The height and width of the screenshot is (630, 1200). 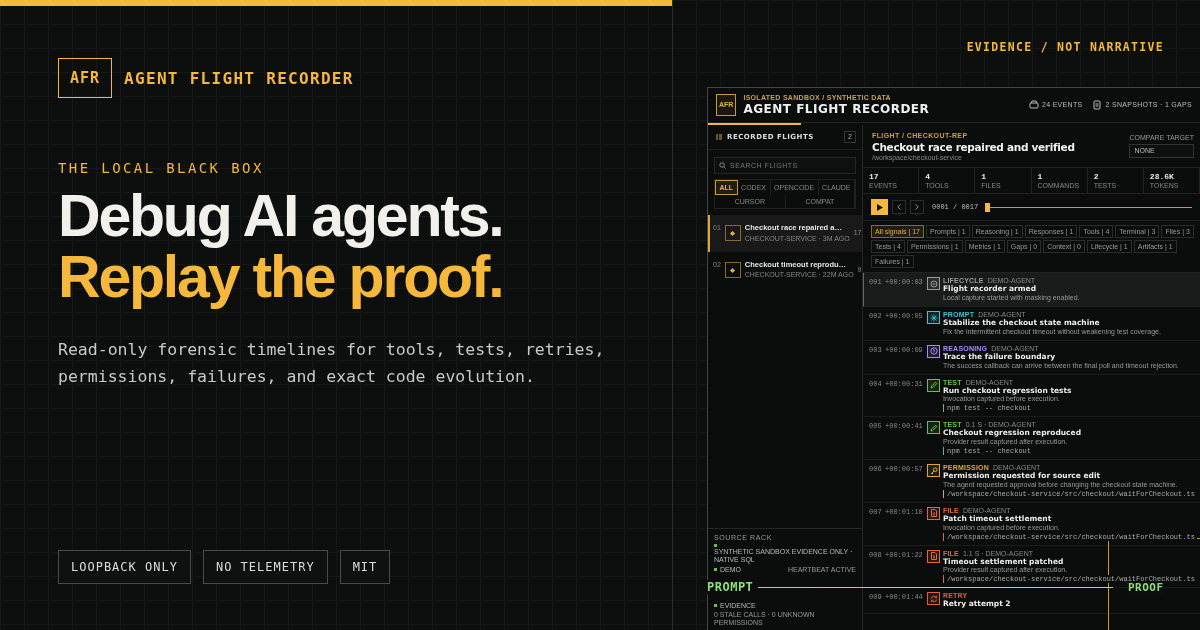 What do you see at coordinates (85, 78) in the screenshot?
I see `logo-mark: AFR` at bounding box center [85, 78].